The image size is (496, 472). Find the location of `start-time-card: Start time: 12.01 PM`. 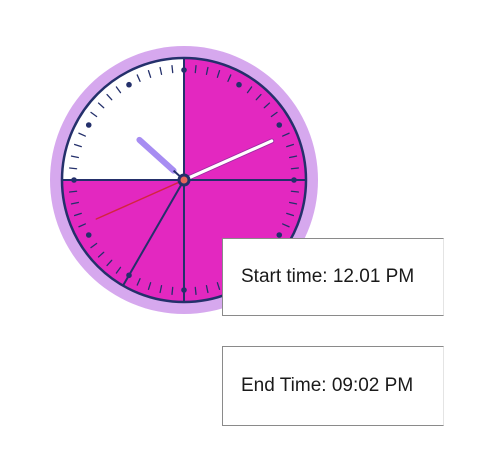

start-time-card: Start time: 12.01 PM is located at coordinates (333, 277).